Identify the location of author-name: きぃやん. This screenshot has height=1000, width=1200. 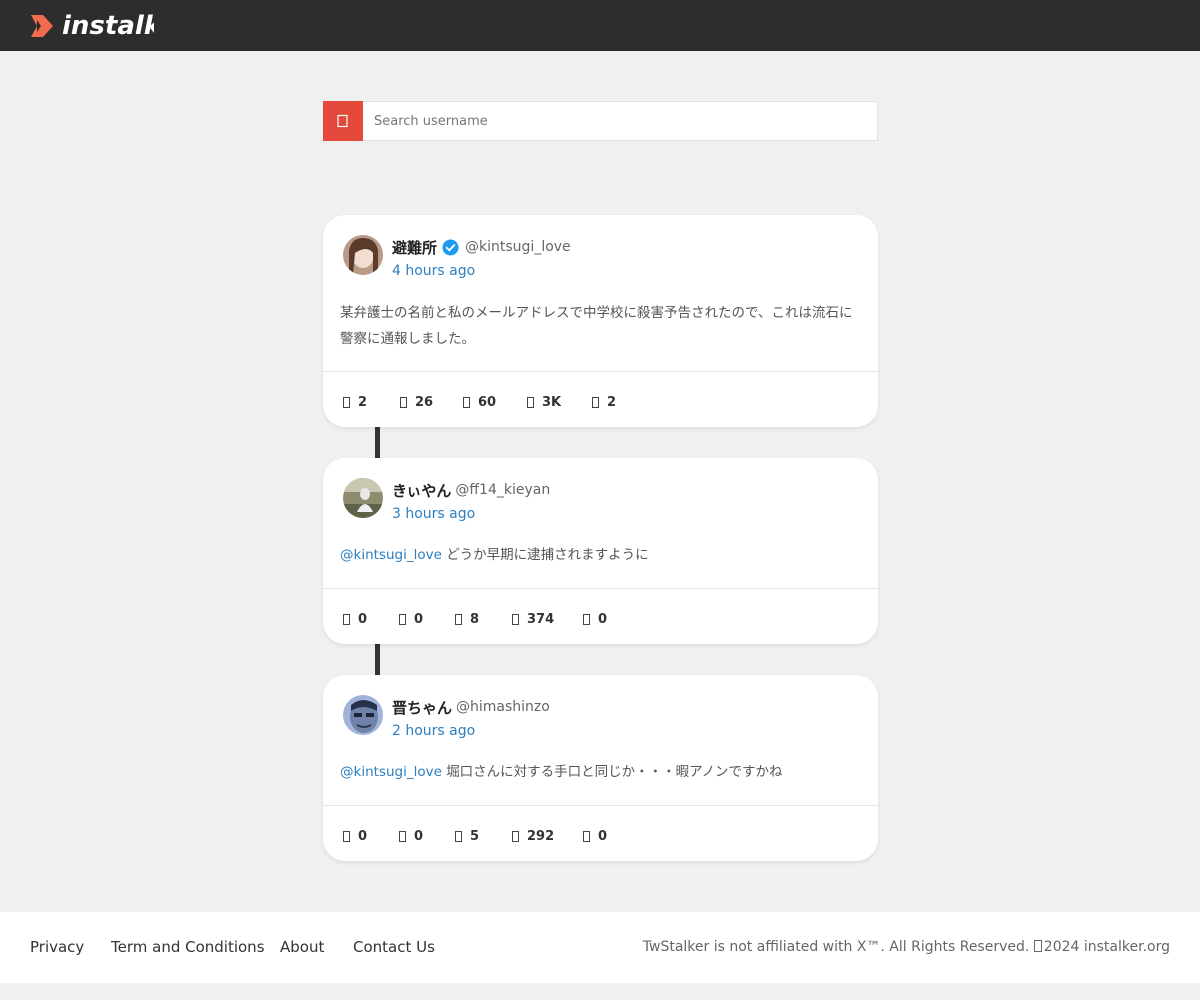
(421, 490).